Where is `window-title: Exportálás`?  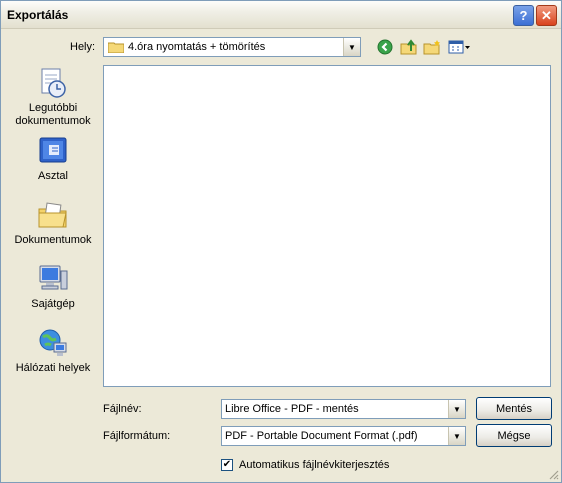 window-title: Exportálás is located at coordinates (38, 15).